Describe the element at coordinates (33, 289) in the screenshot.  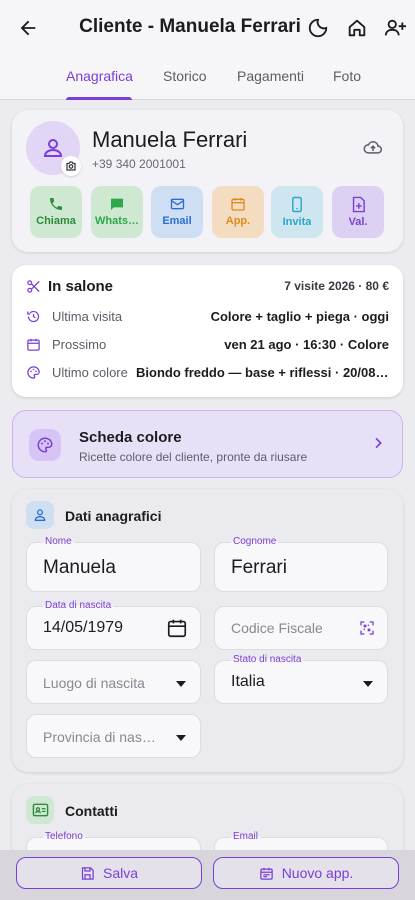
I see `scissors-icon` at that location.